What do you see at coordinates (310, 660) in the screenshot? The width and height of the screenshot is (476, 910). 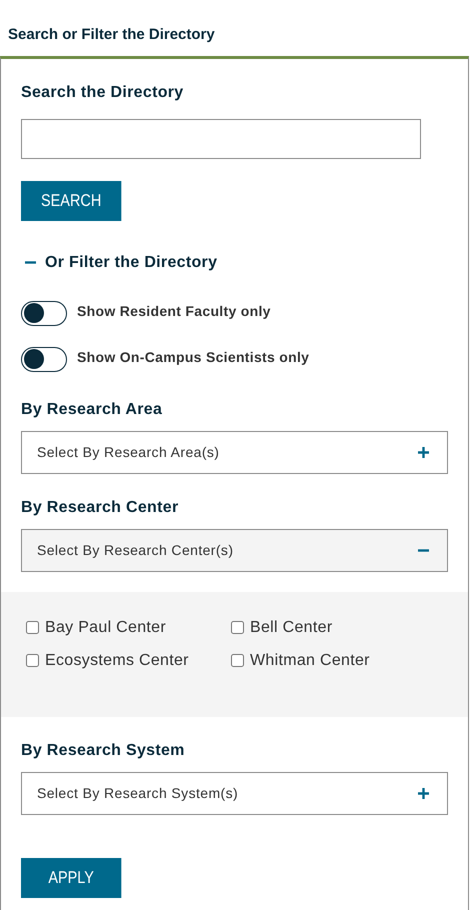 I see `checkbox-label: Whitman Center` at bounding box center [310, 660].